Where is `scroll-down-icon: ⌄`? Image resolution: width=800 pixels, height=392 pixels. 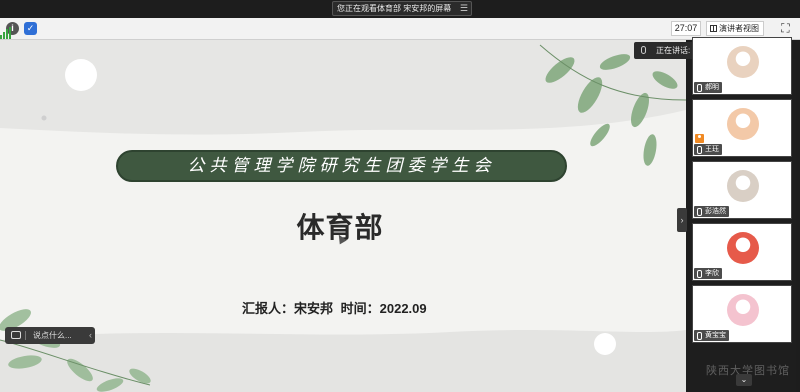 scroll-down-icon: ⌄ is located at coordinates (744, 380).